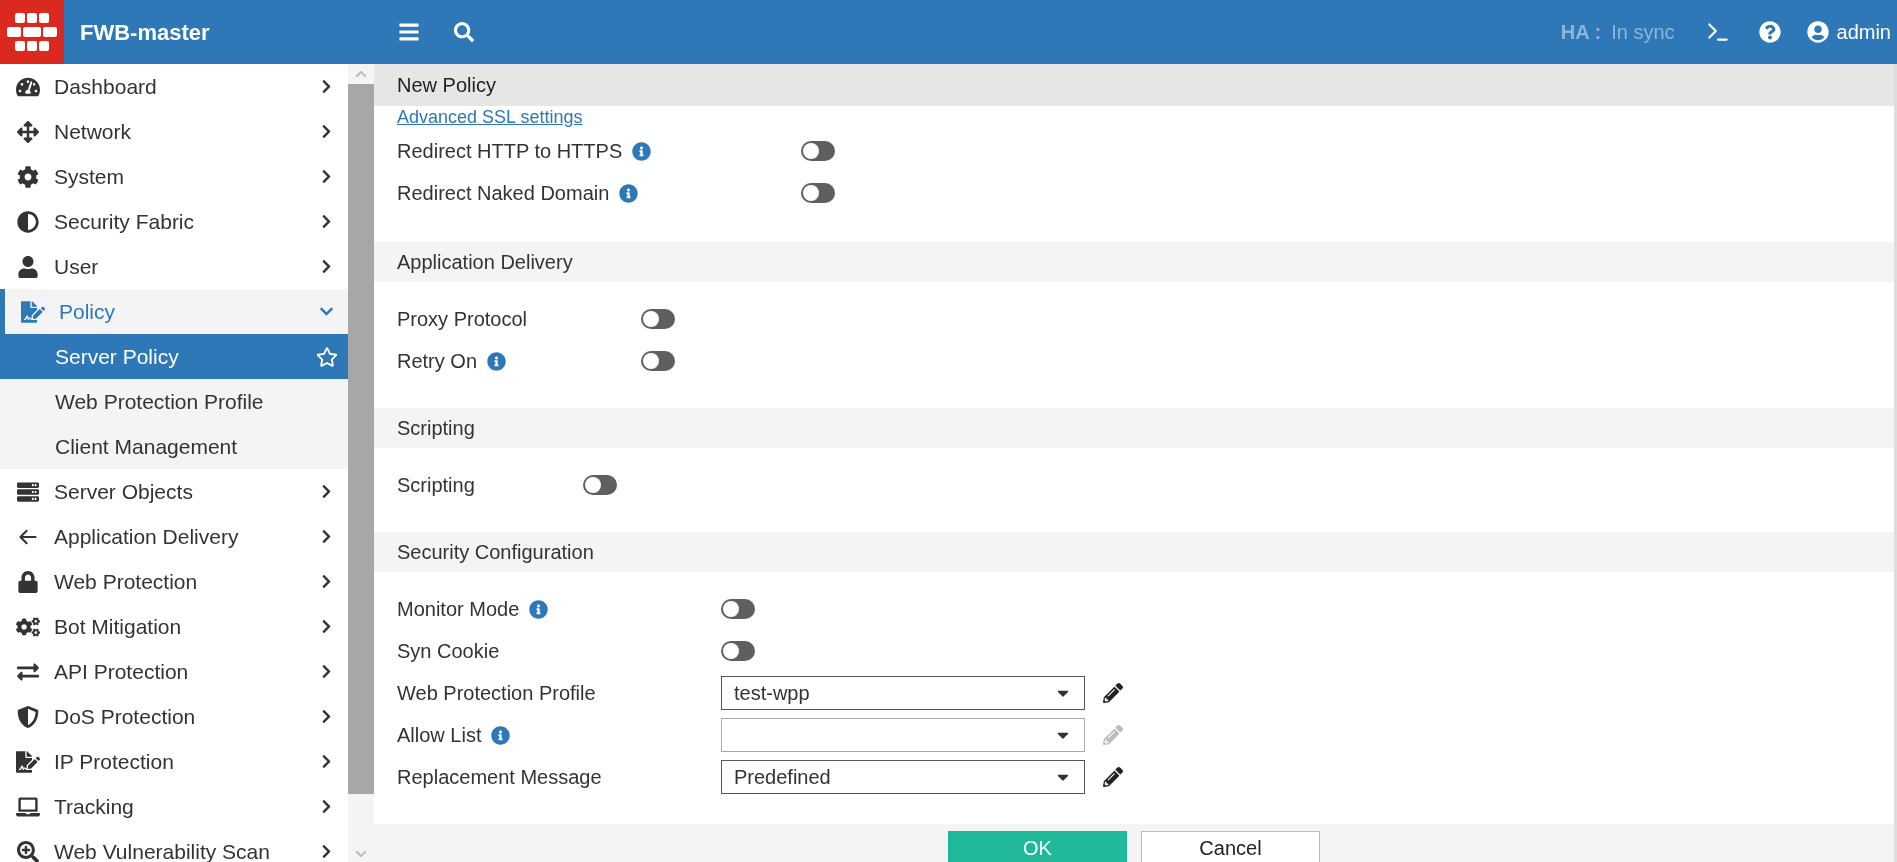 The image size is (1897, 862). Describe the element at coordinates (496, 693) in the screenshot. I see `field-label: Web Protection Profile` at that location.